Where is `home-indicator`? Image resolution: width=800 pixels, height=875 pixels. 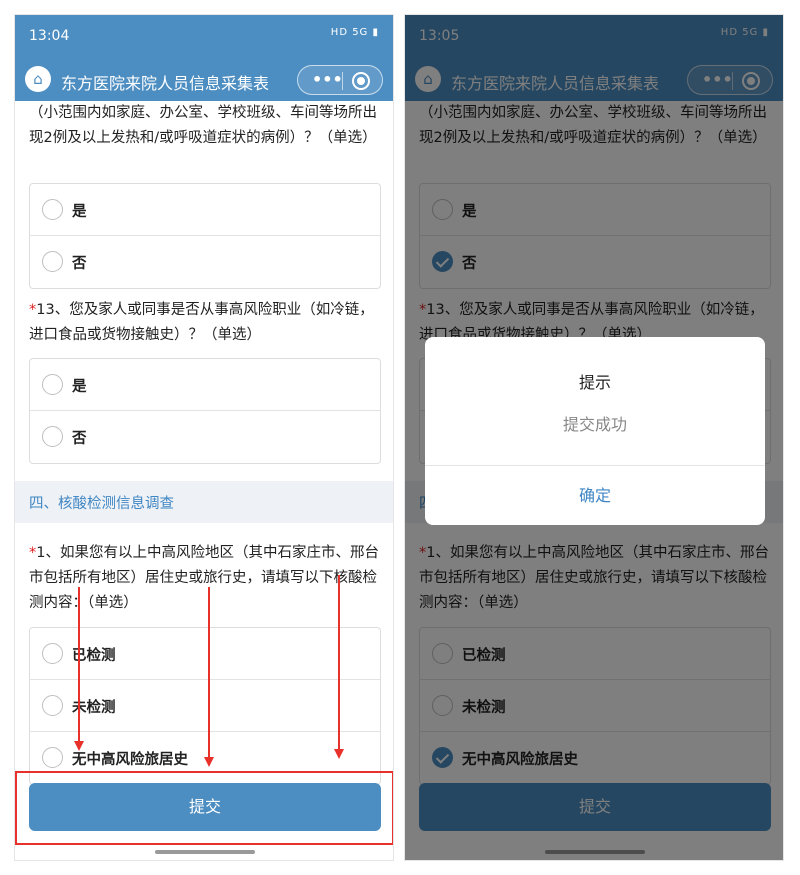
home-indicator is located at coordinates (205, 852).